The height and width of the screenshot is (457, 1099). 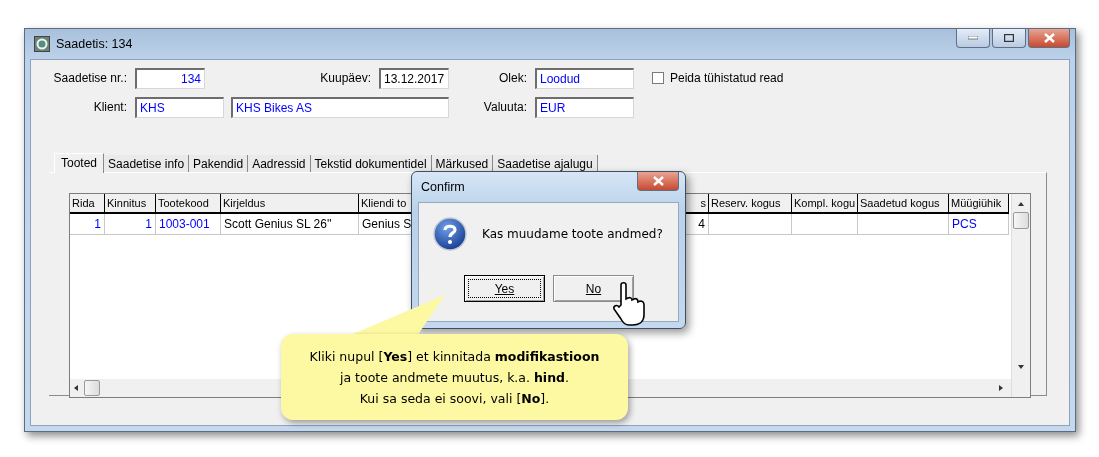 I want to click on hand-cursor-icon, so click(x=629, y=304).